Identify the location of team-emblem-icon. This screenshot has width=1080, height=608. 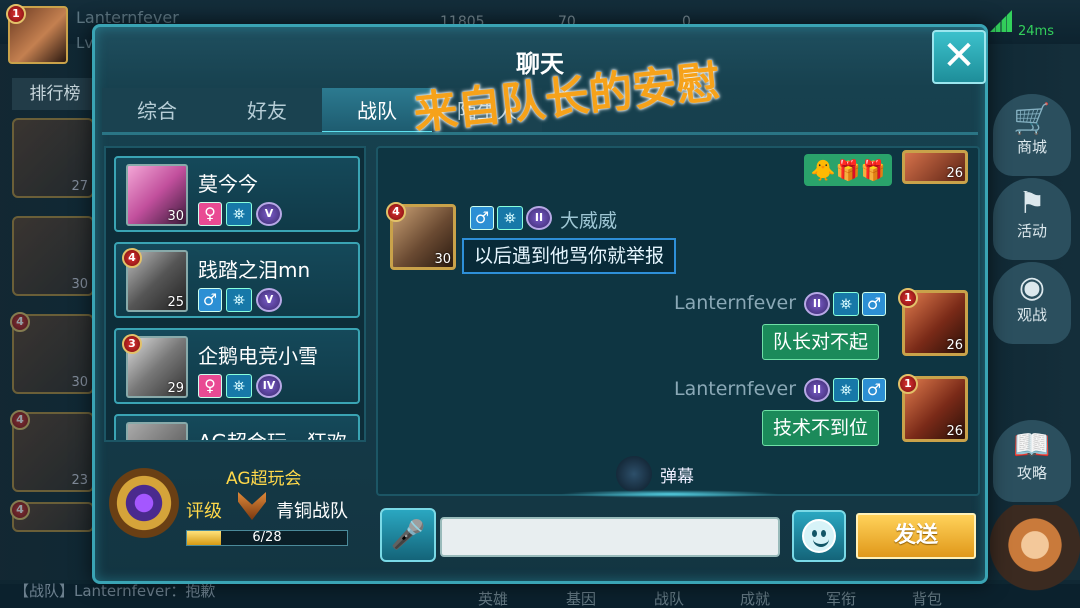
(144, 503).